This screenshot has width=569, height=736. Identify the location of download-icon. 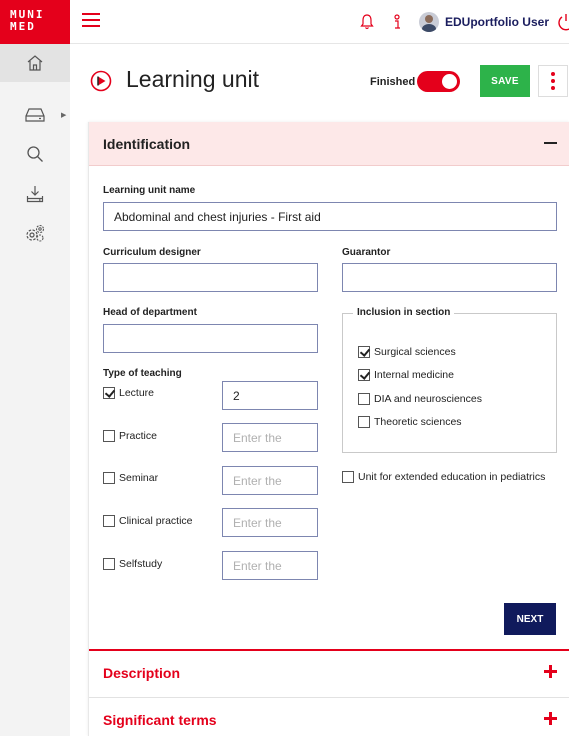
(35, 194).